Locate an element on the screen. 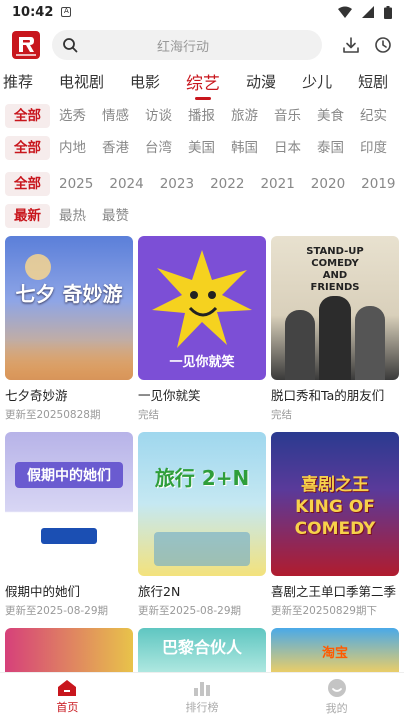 The image size is (404, 720). show-card is located at coordinates (69, 653).